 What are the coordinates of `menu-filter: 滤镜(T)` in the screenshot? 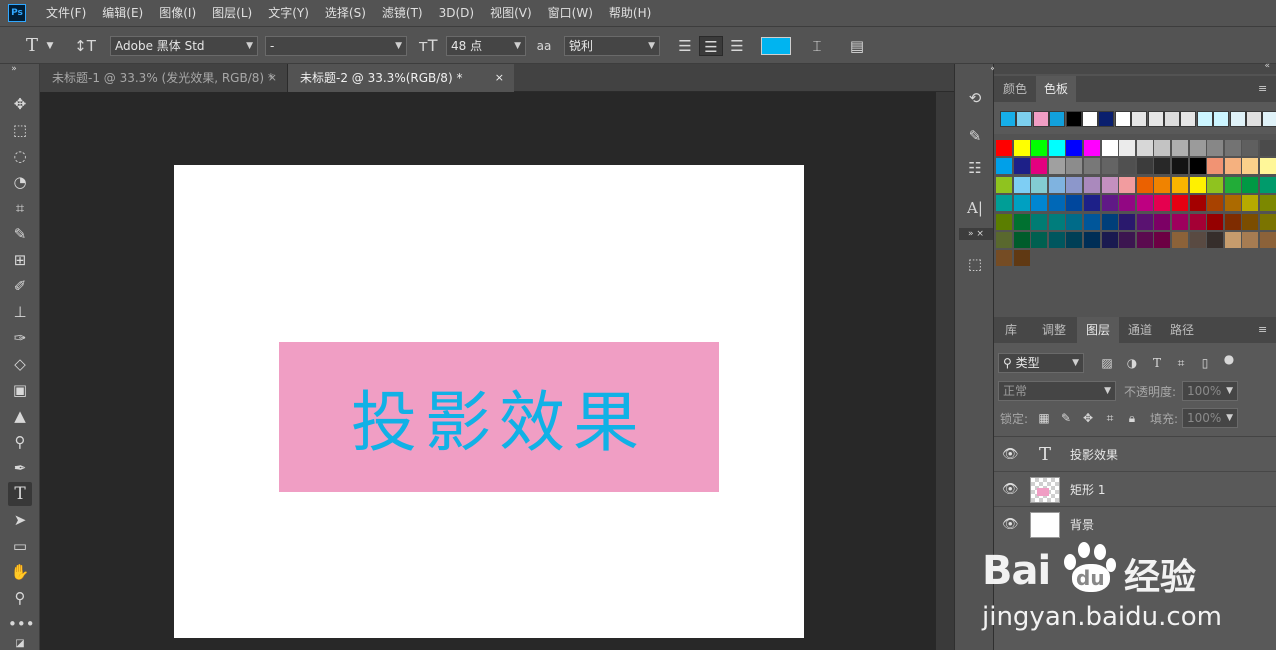 It's located at (402, 13).